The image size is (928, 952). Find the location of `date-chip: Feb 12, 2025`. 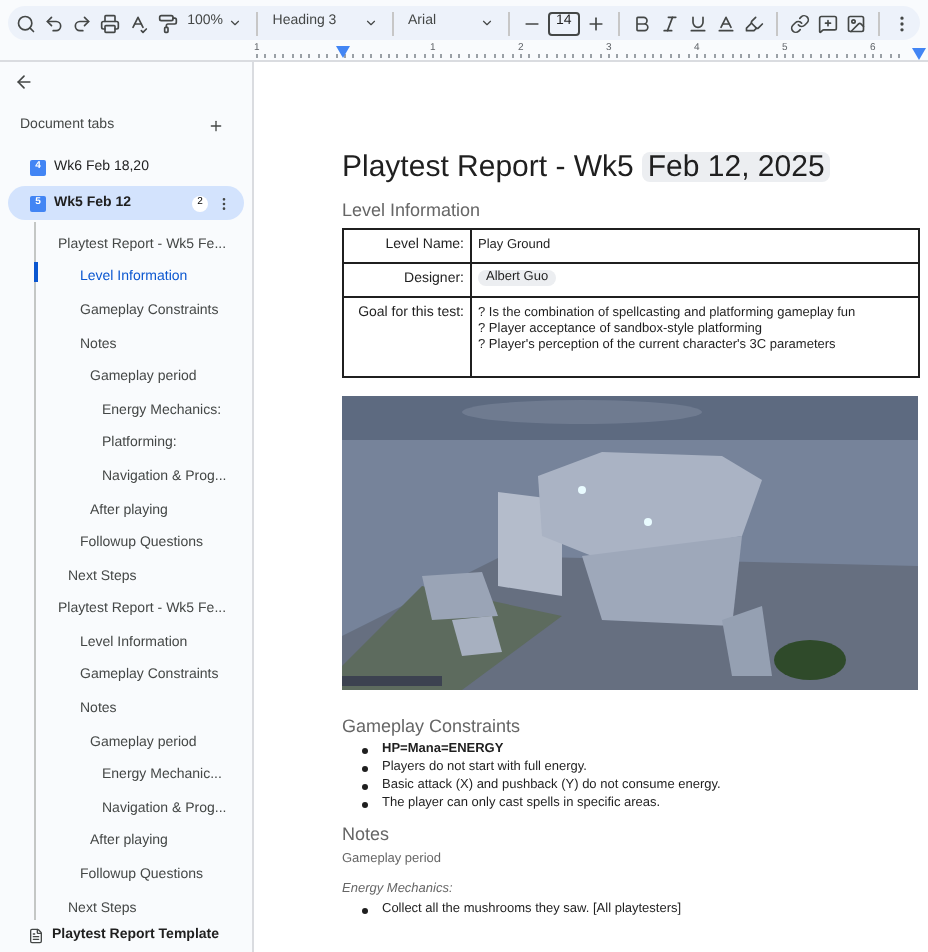

date-chip: Feb 12, 2025 is located at coordinates (736, 167).